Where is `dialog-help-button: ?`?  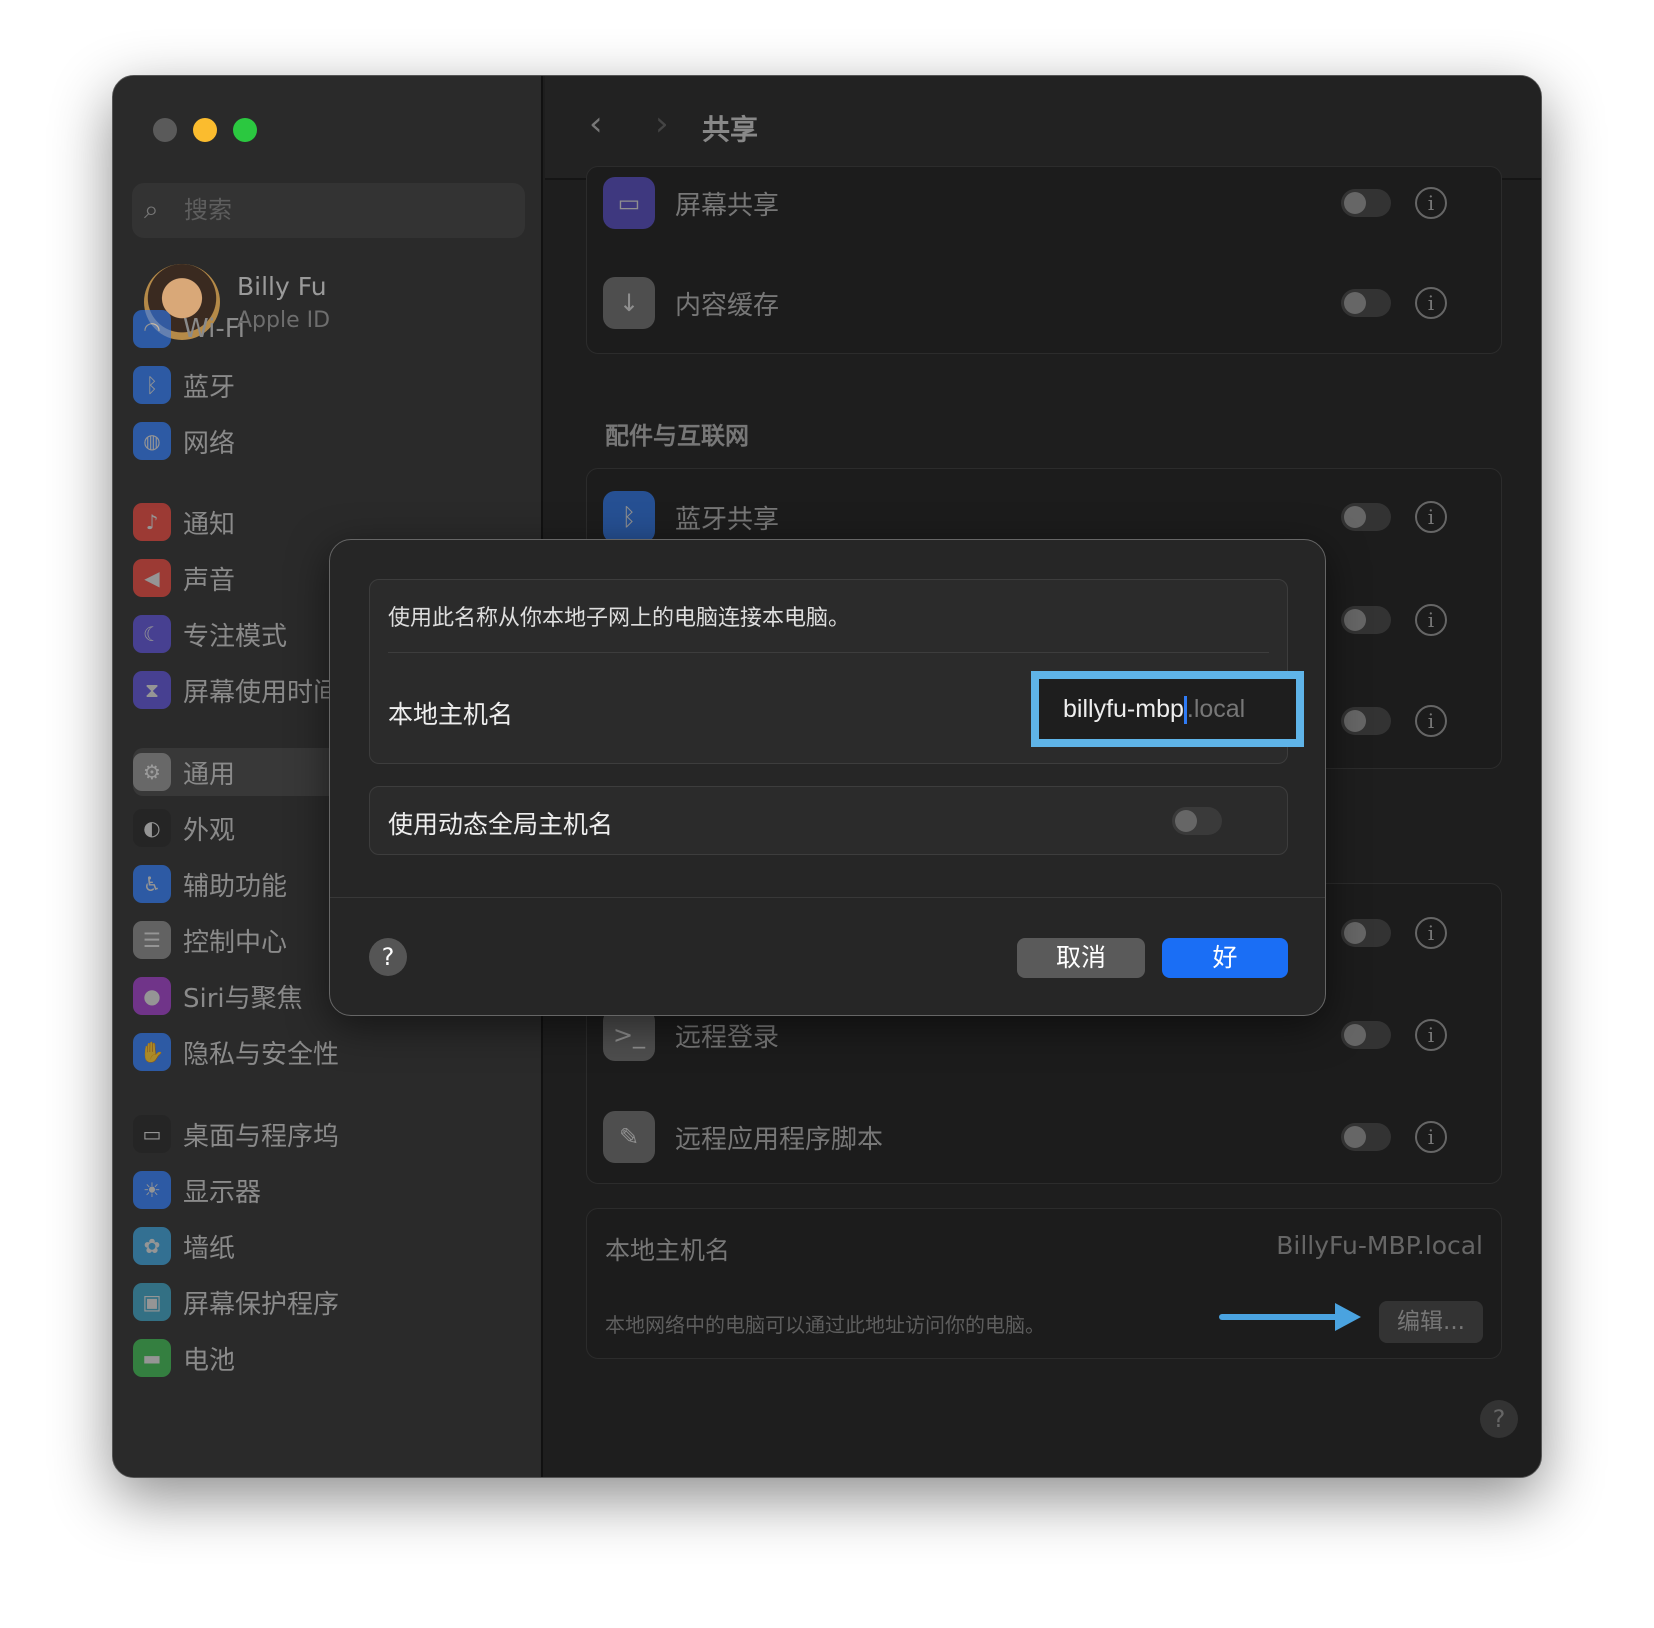
dialog-help-button: ? is located at coordinates (388, 957).